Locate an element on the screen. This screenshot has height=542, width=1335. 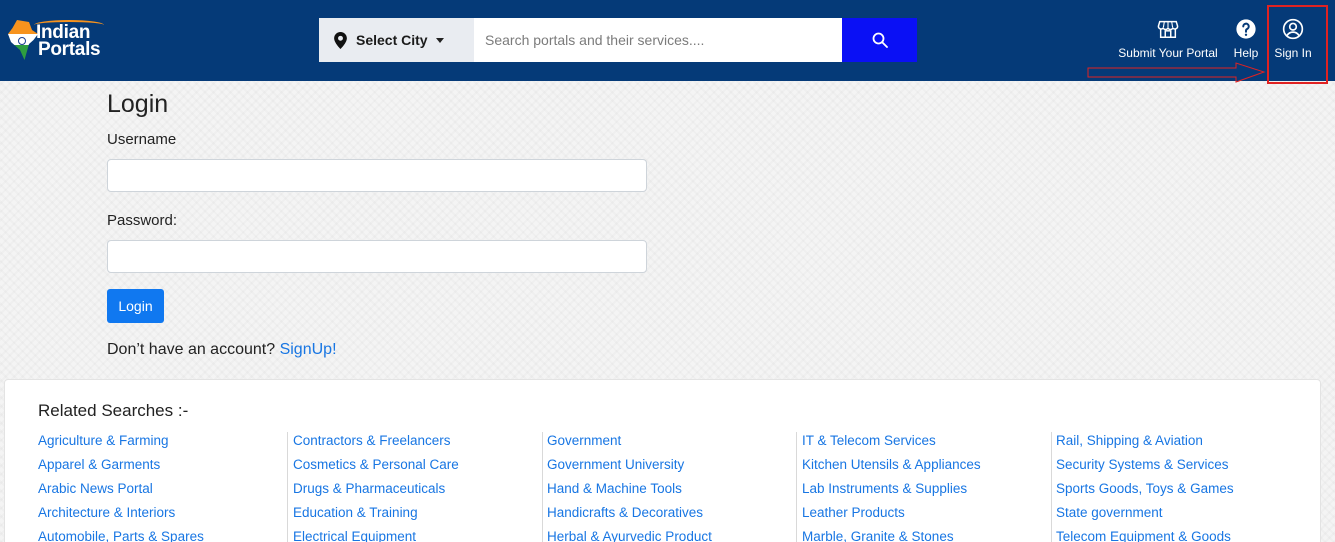
chevron-down-icon is located at coordinates (439, 40).